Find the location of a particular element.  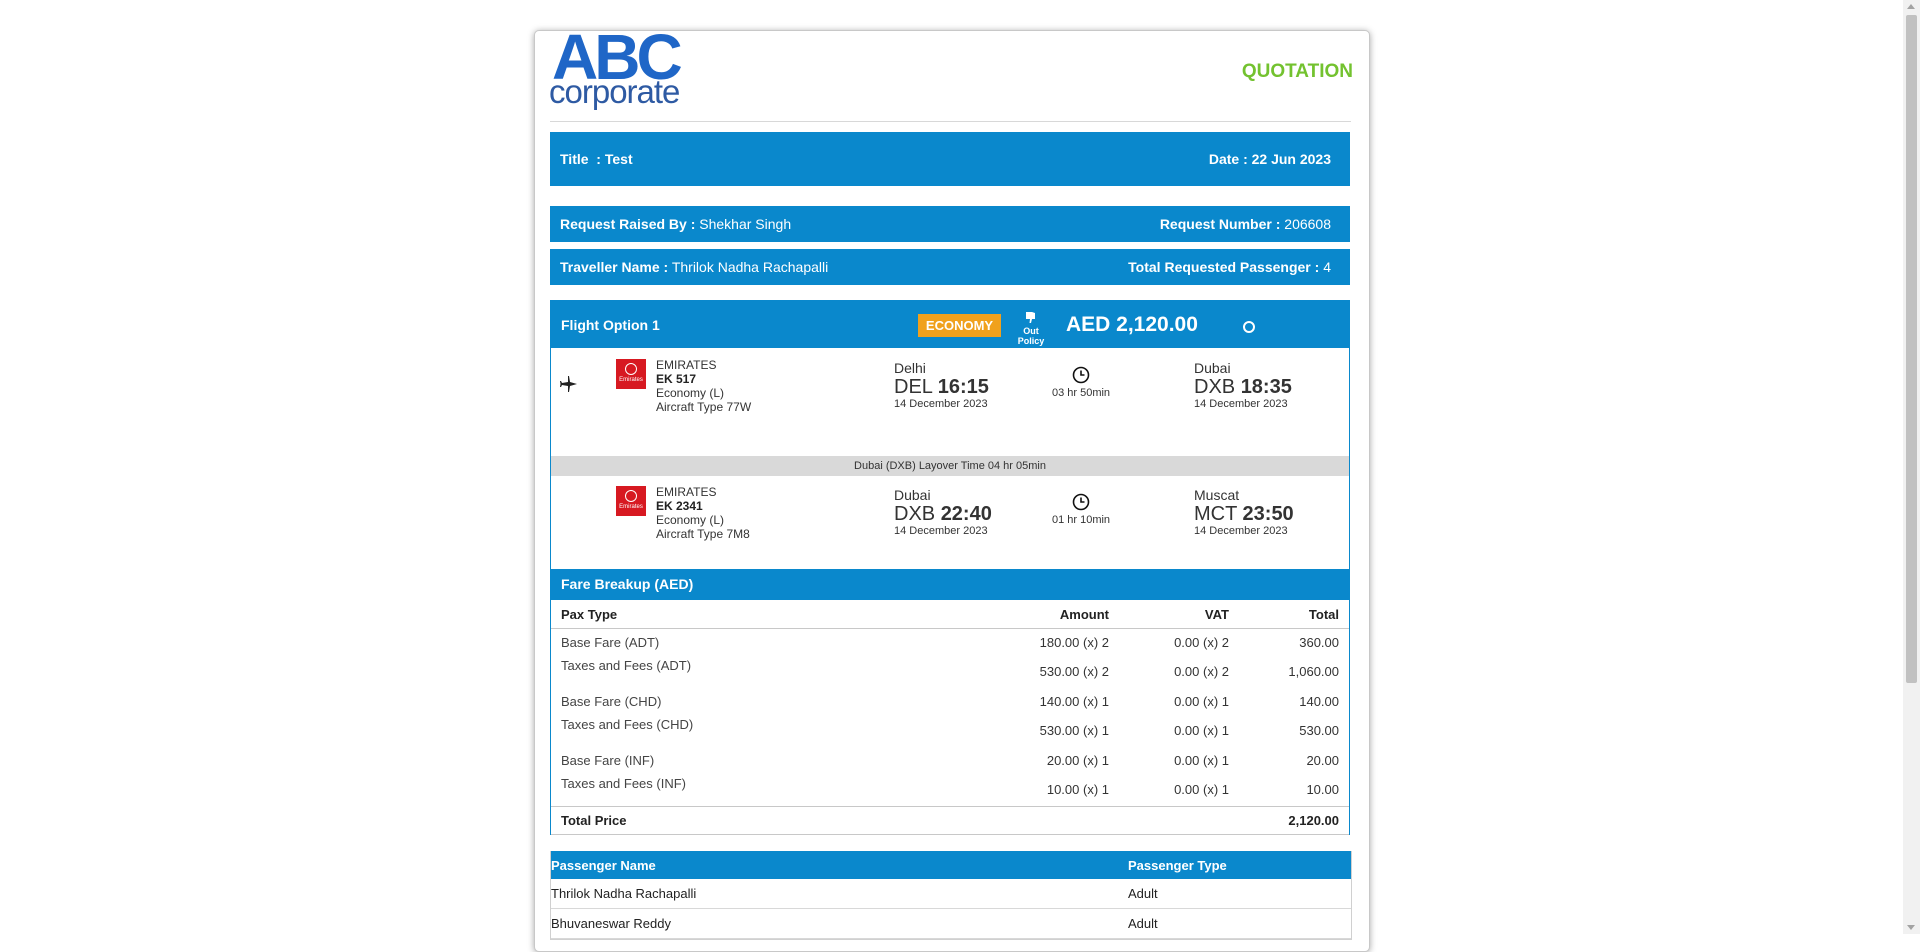

fare-amount: 530.00 (x) 2 is located at coordinates (1074, 671).